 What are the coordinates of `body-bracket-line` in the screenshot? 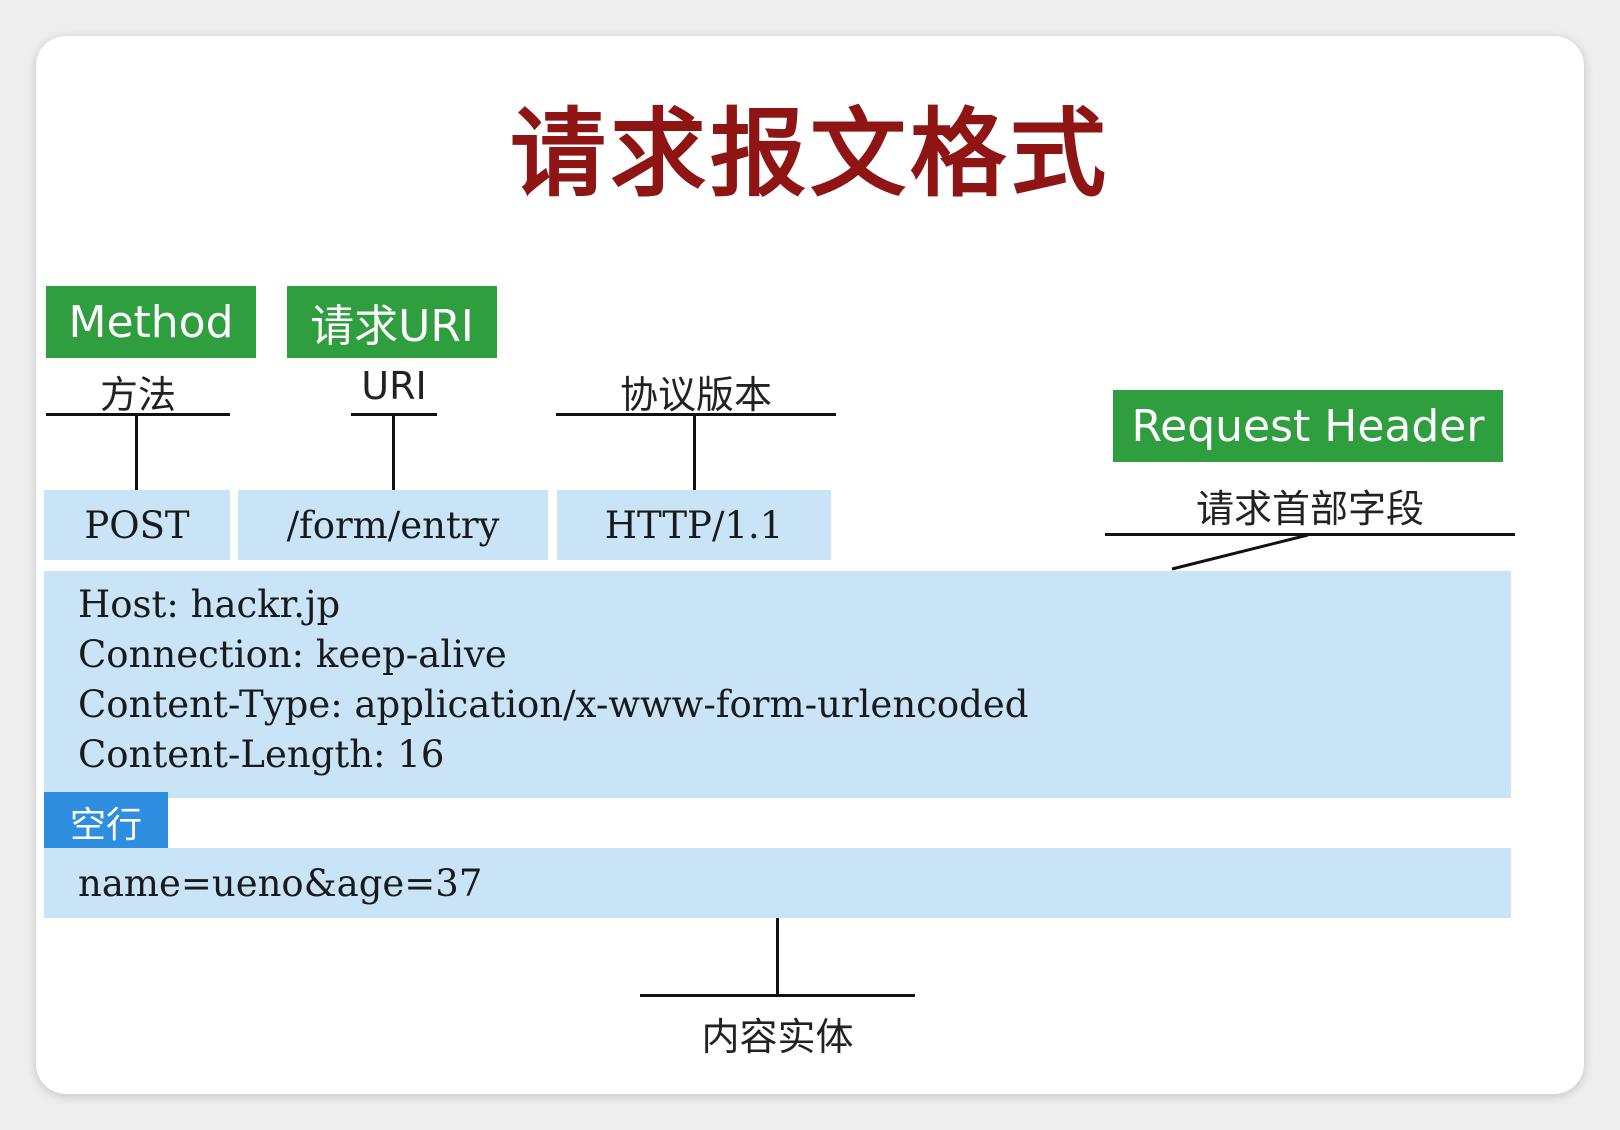 It's located at (777, 995).